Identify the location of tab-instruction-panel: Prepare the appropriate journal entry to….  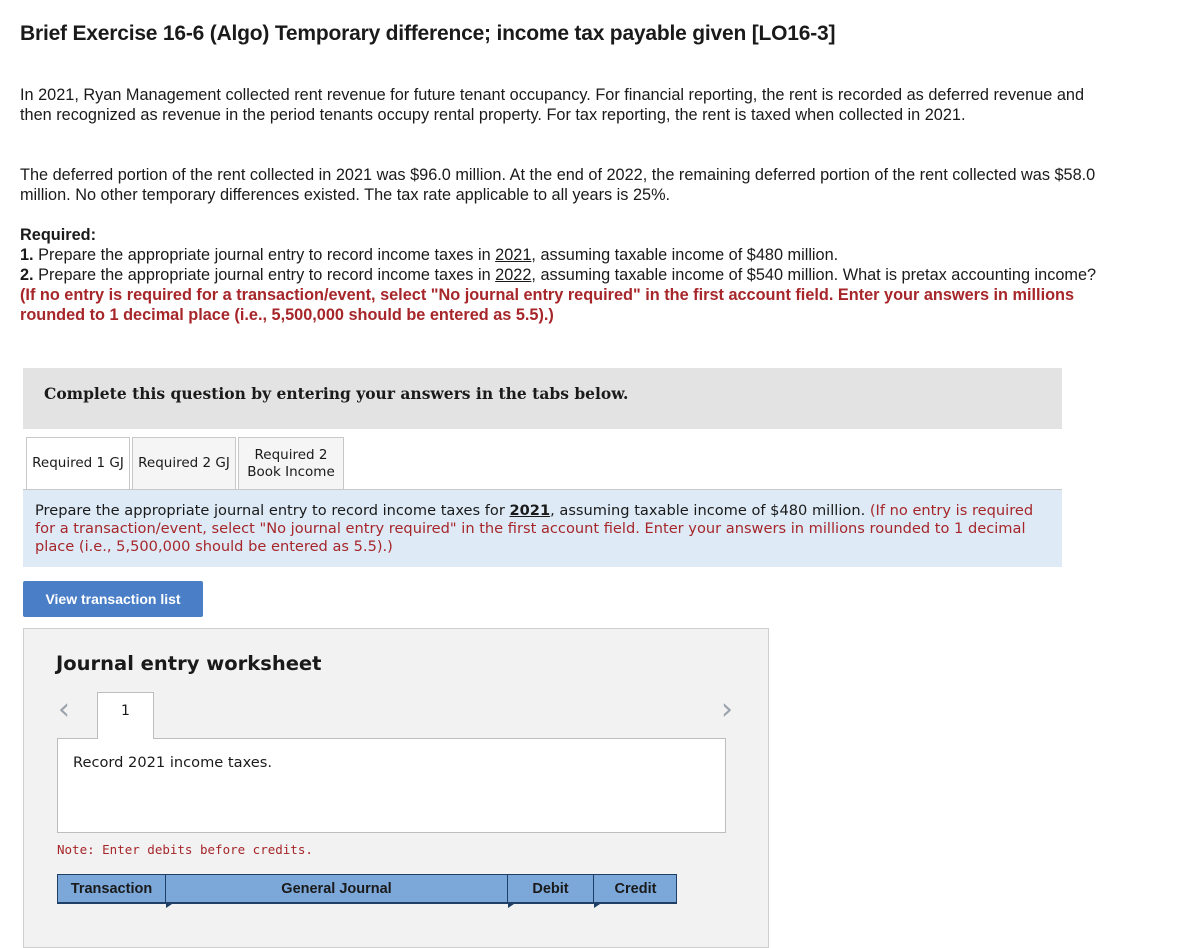
(542, 528).